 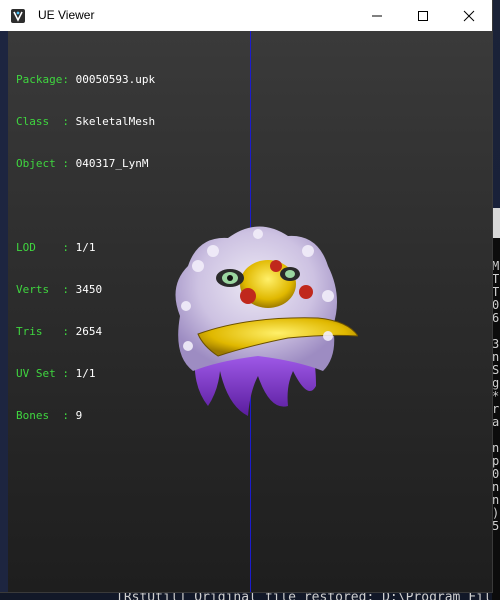 What do you see at coordinates (89, 289) in the screenshot?
I see `info-value-verts: 3450` at bounding box center [89, 289].